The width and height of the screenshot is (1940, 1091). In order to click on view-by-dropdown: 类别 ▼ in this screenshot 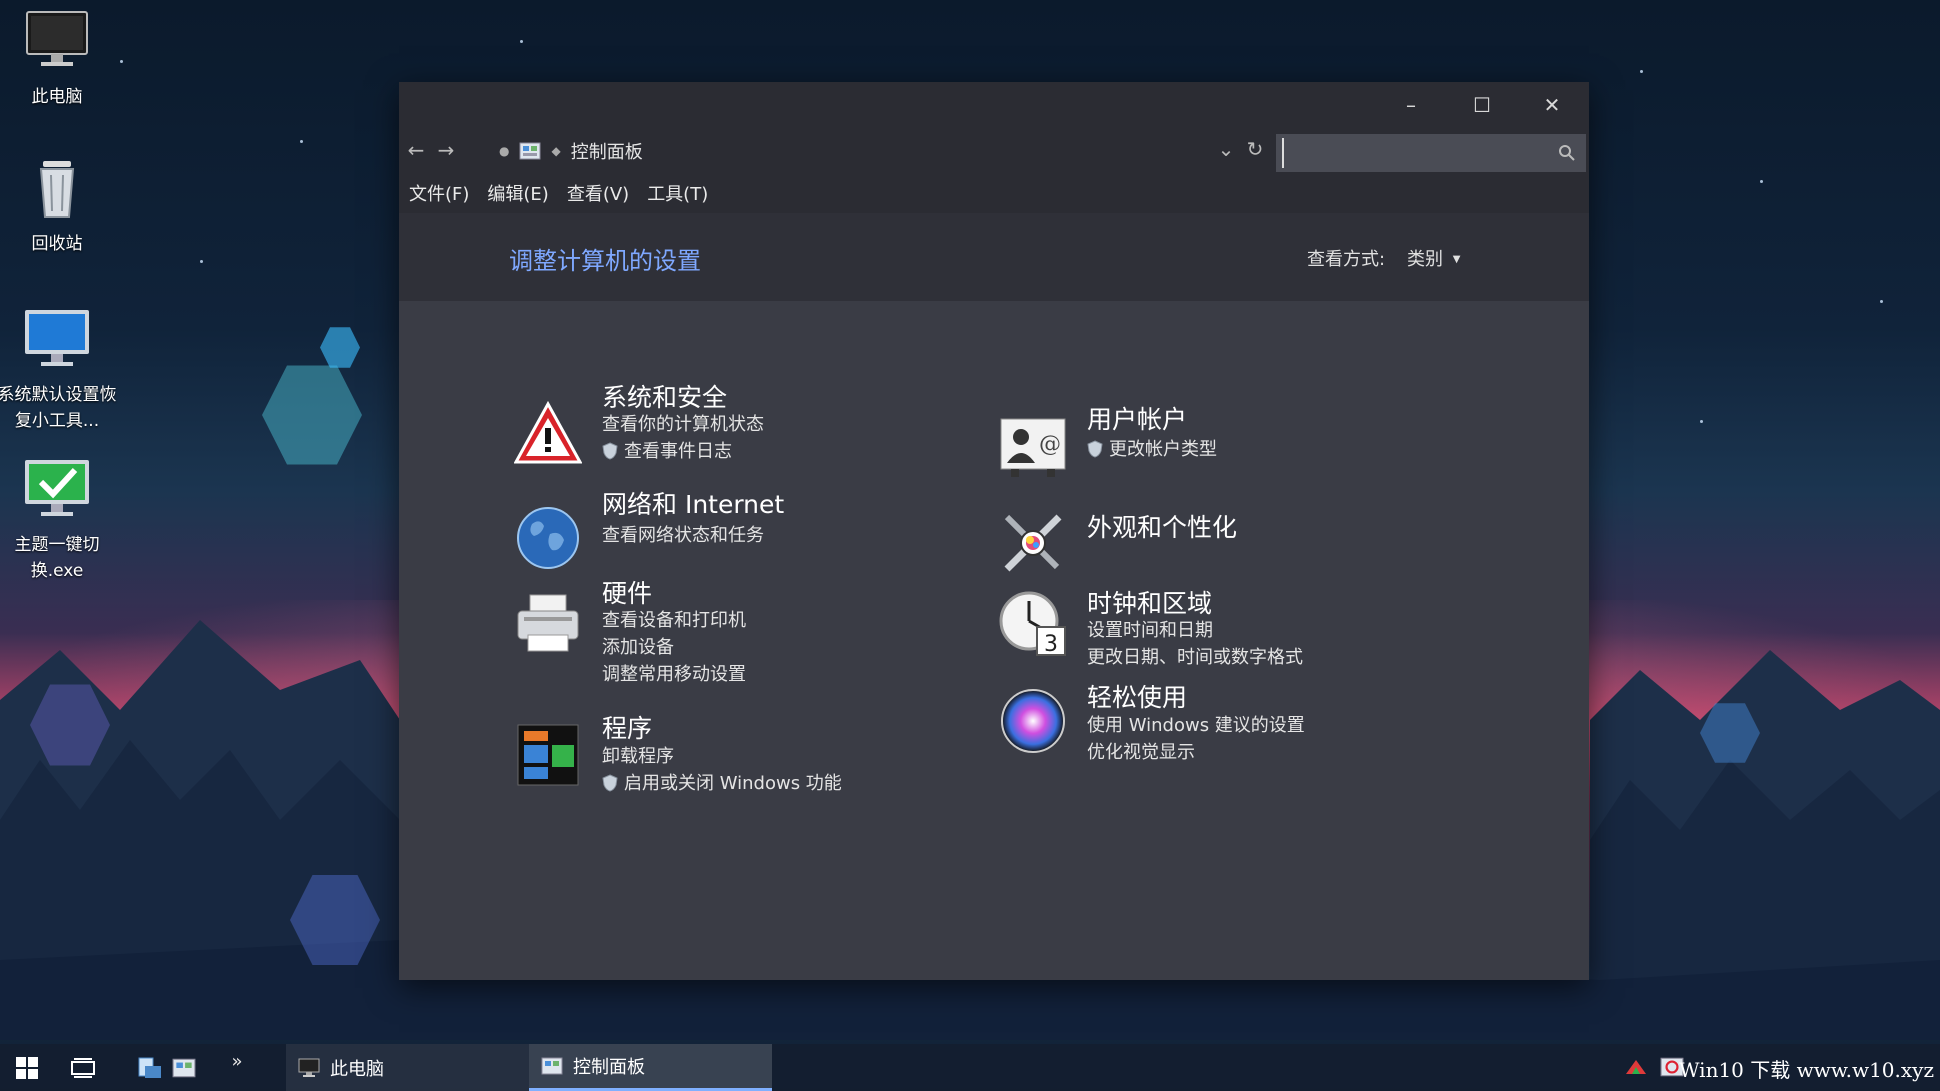, I will do `click(1433, 258)`.